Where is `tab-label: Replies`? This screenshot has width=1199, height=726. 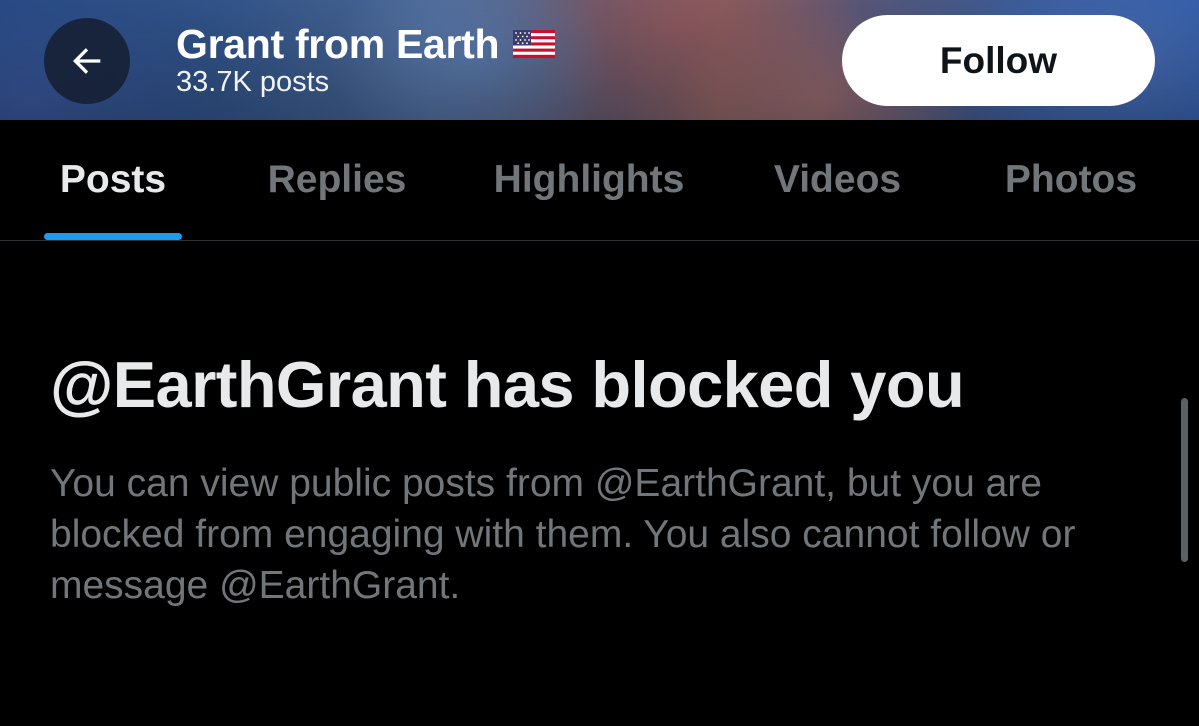 tab-label: Replies is located at coordinates (337, 179).